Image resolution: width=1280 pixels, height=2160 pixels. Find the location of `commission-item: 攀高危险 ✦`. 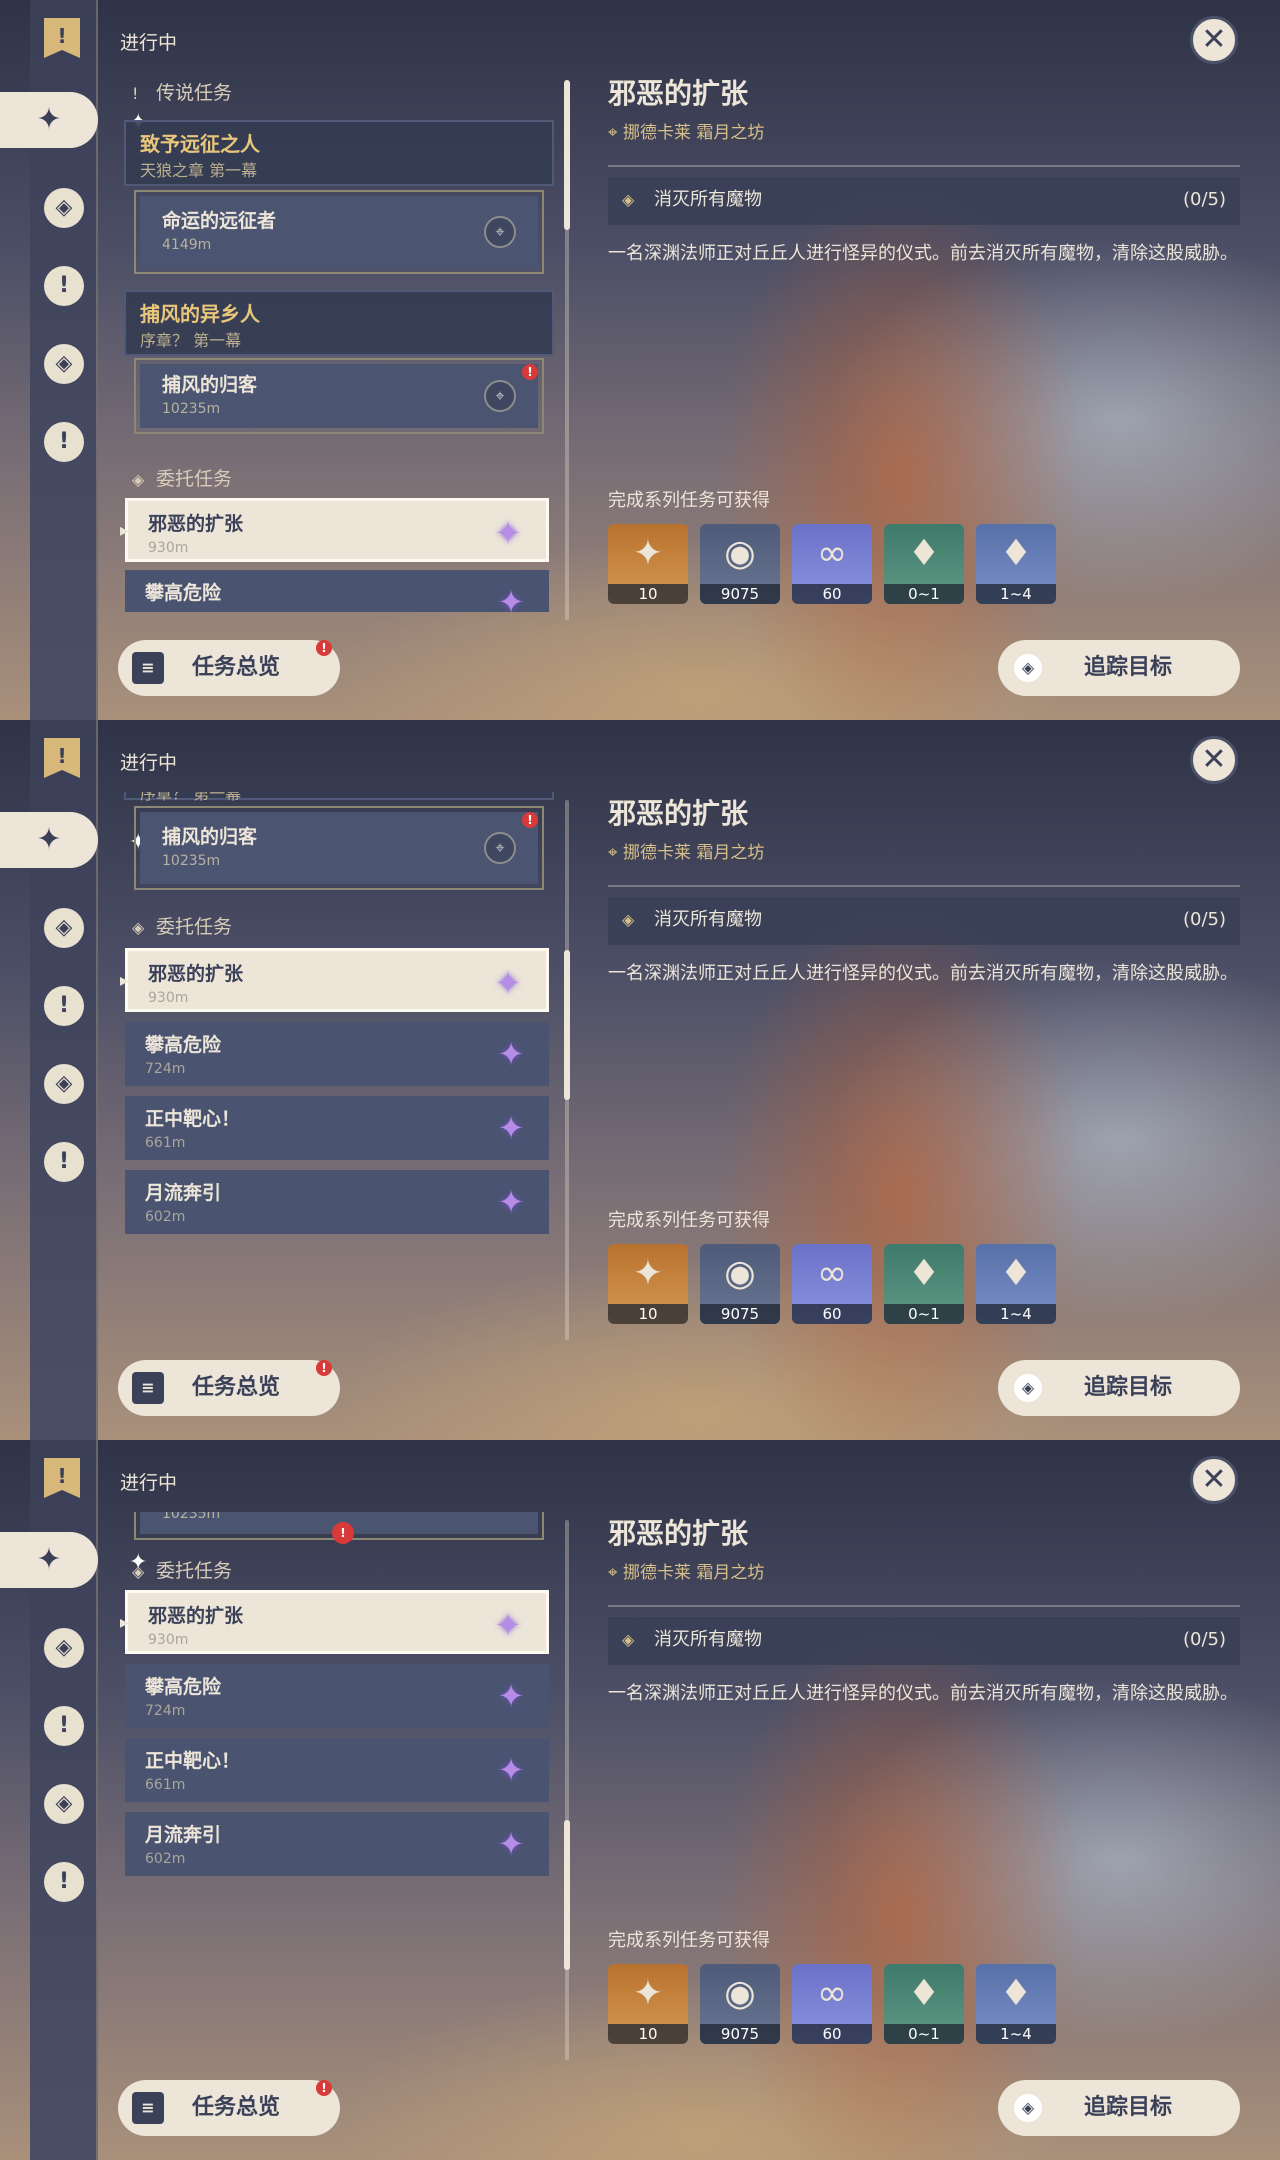

commission-item: 攀高危险 ✦ is located at coordinates (337, 591).